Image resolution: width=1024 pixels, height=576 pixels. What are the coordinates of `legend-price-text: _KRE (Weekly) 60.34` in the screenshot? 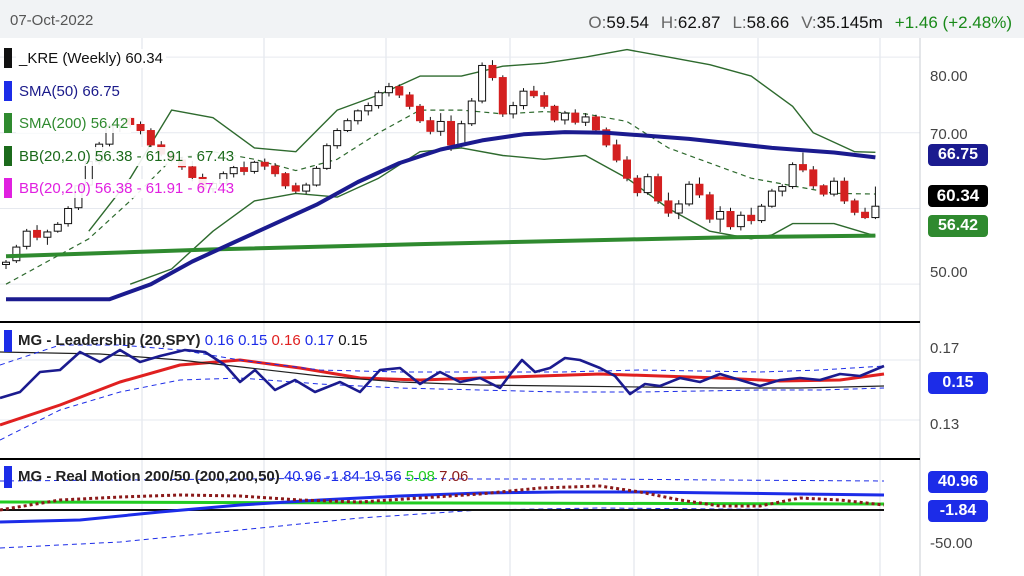 It's located at (91, 58).